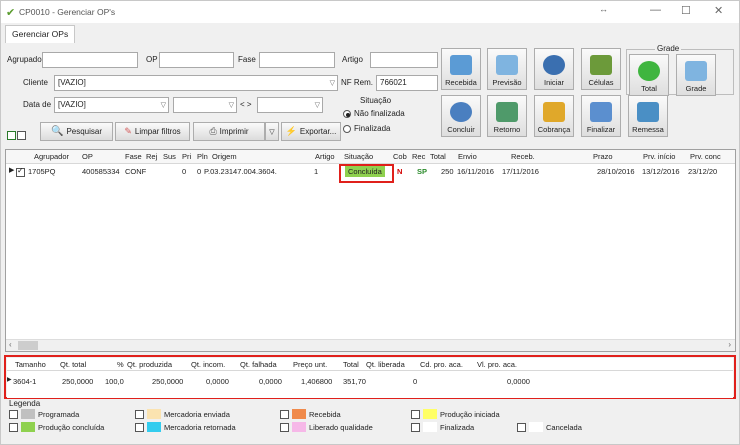 The height and width of the screenshot is (445, 740). I want to click on data-select: [VAZIO] ▽, so click(111, 105).